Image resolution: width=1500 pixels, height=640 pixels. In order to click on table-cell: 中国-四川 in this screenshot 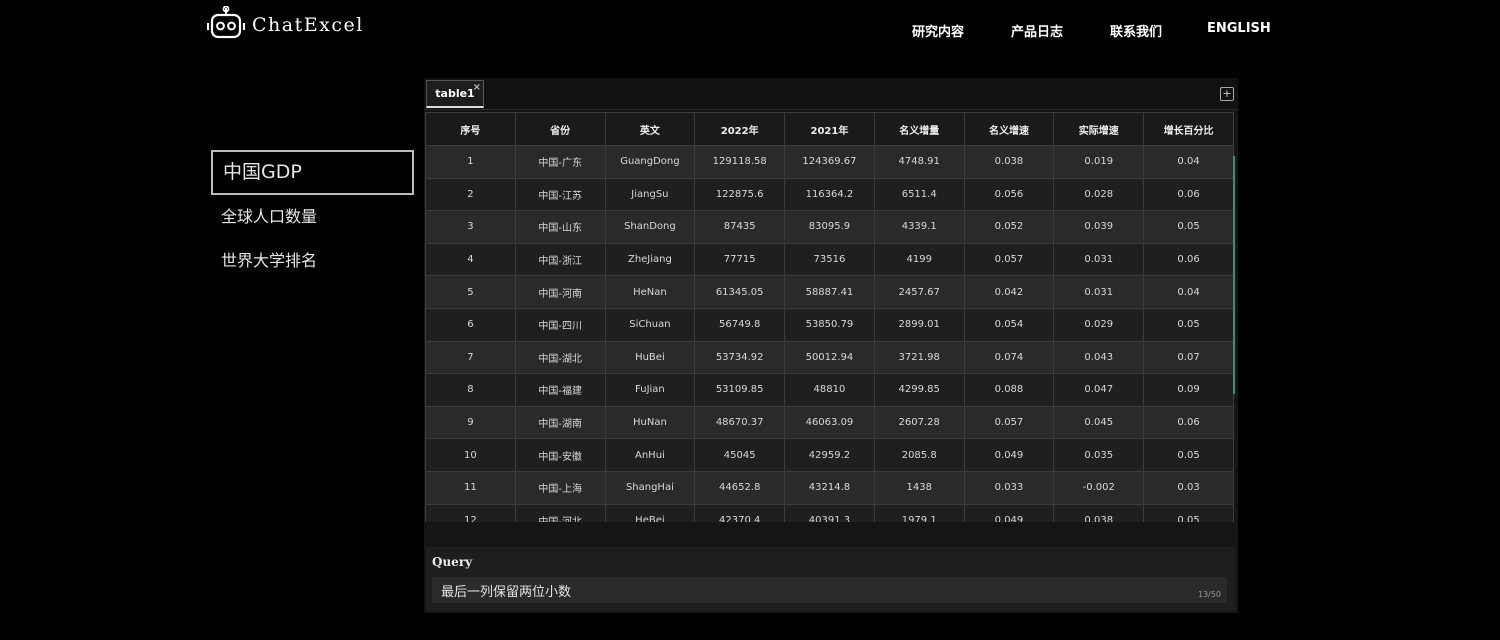, I will do `click(560, 324)`.